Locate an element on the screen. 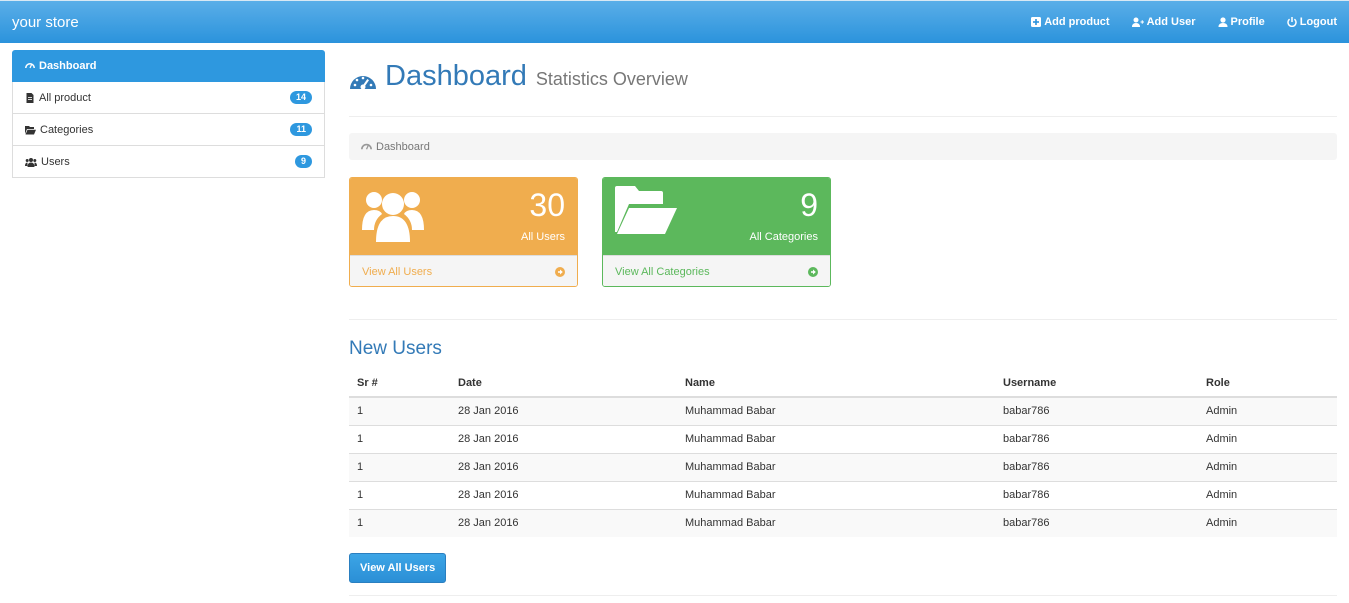 Image resolution: width=1349 pixels, height=603 pixels. column-header: Role is located at coordinates (1267, 383).